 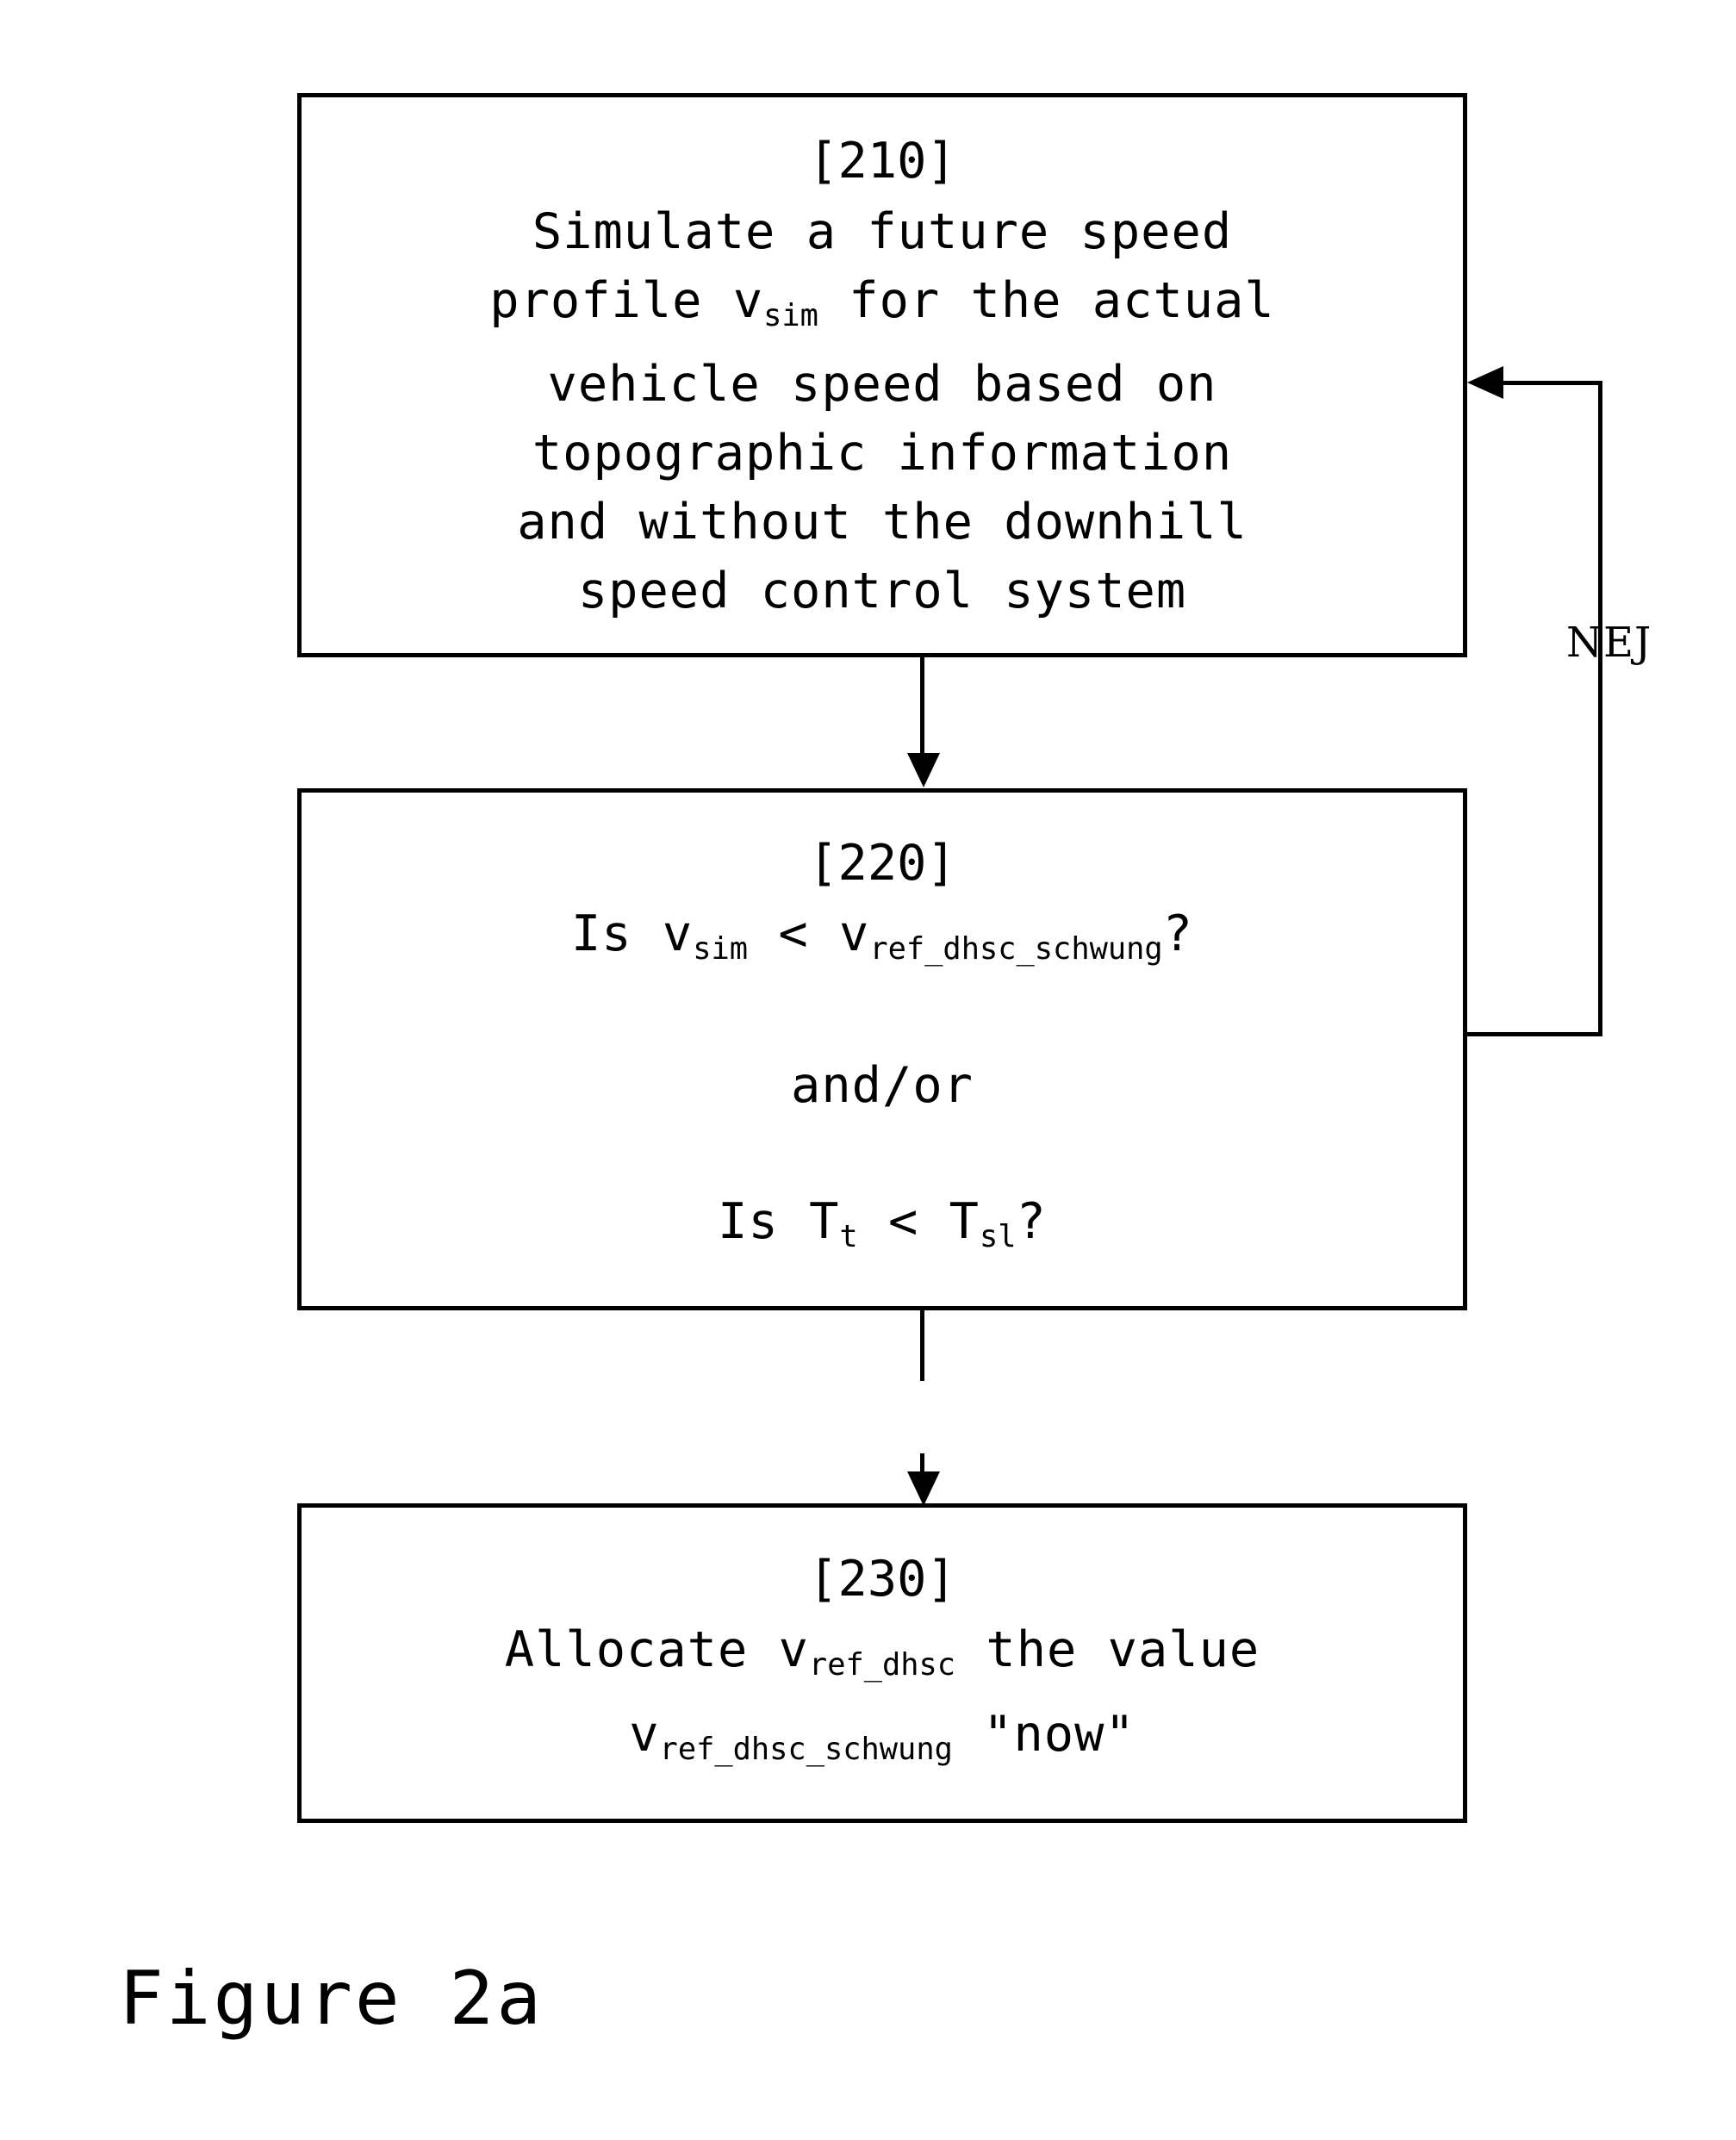 I want to click on box-220-conjunction: and/or, so click(x=883, y=1085).